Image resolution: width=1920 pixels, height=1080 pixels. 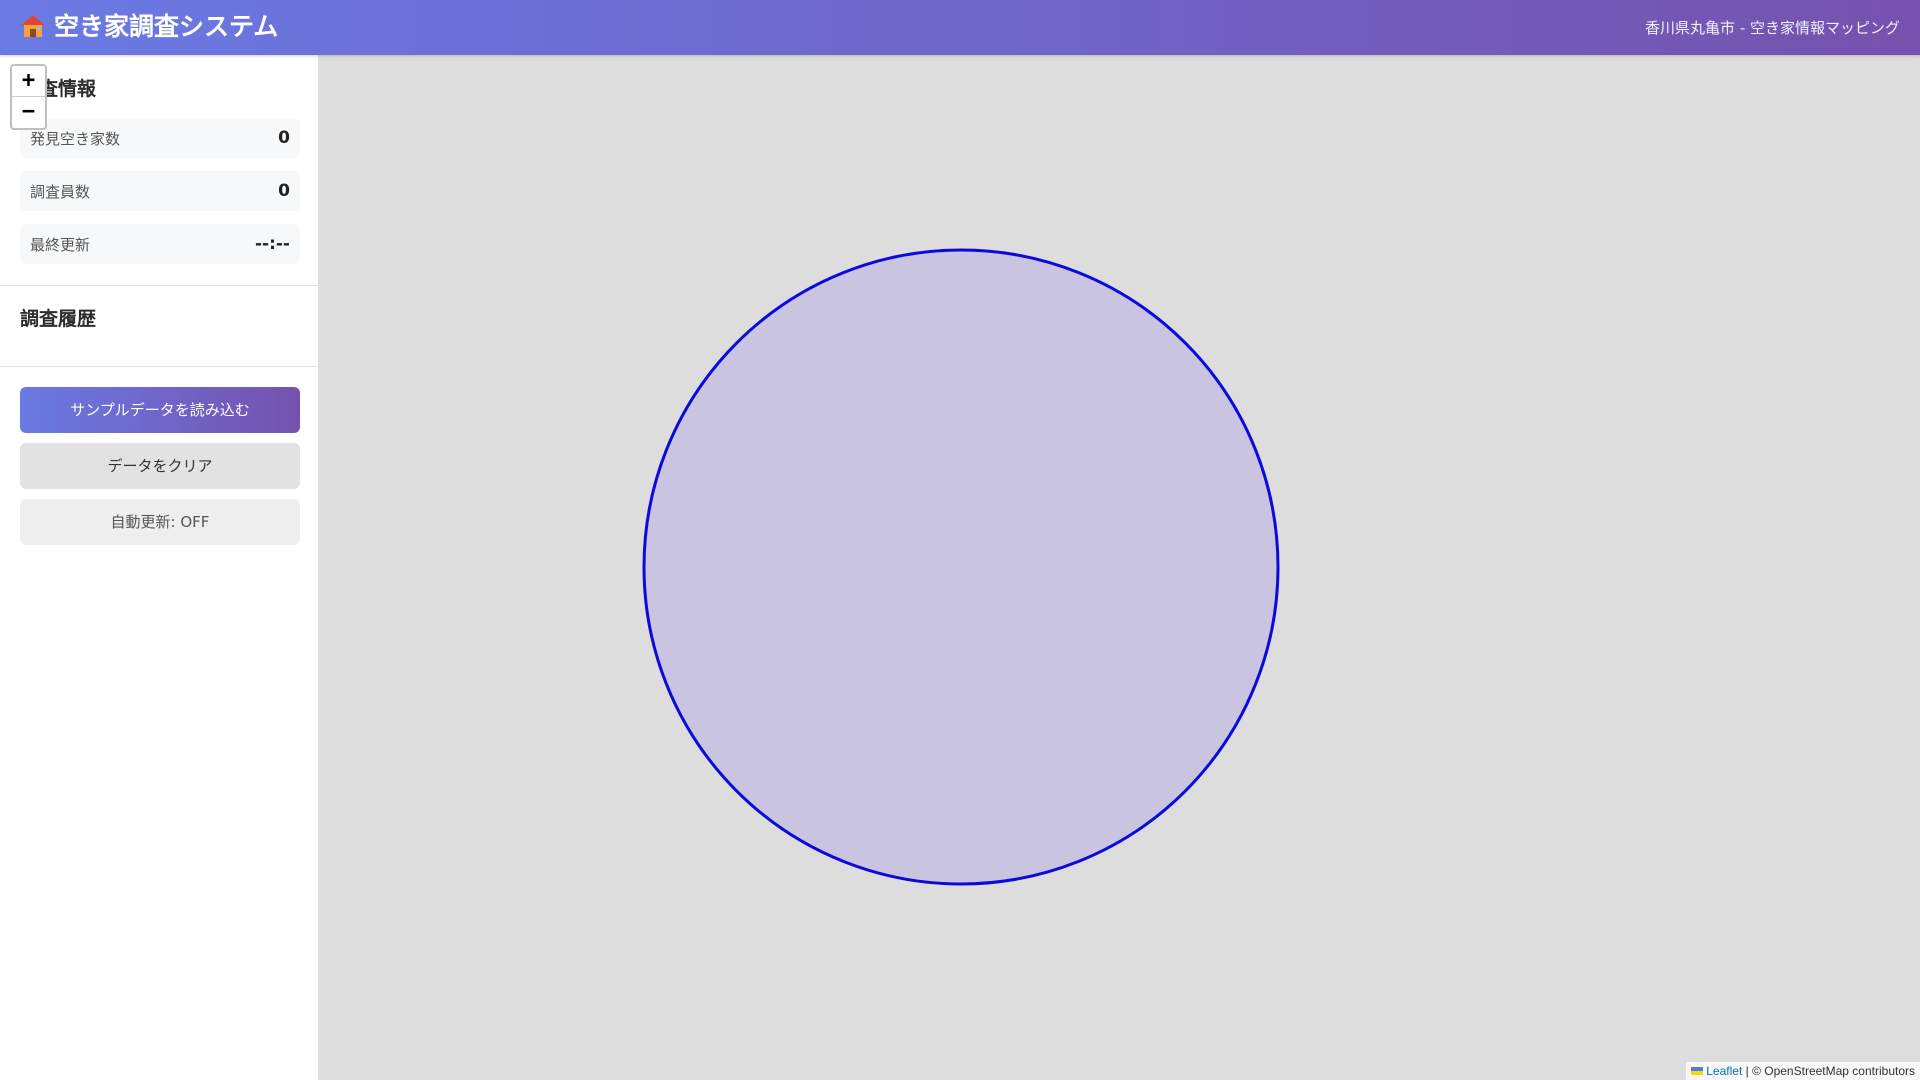 I want to click on app-title-text: 空き家調査システム, so click(x=166, y=26).